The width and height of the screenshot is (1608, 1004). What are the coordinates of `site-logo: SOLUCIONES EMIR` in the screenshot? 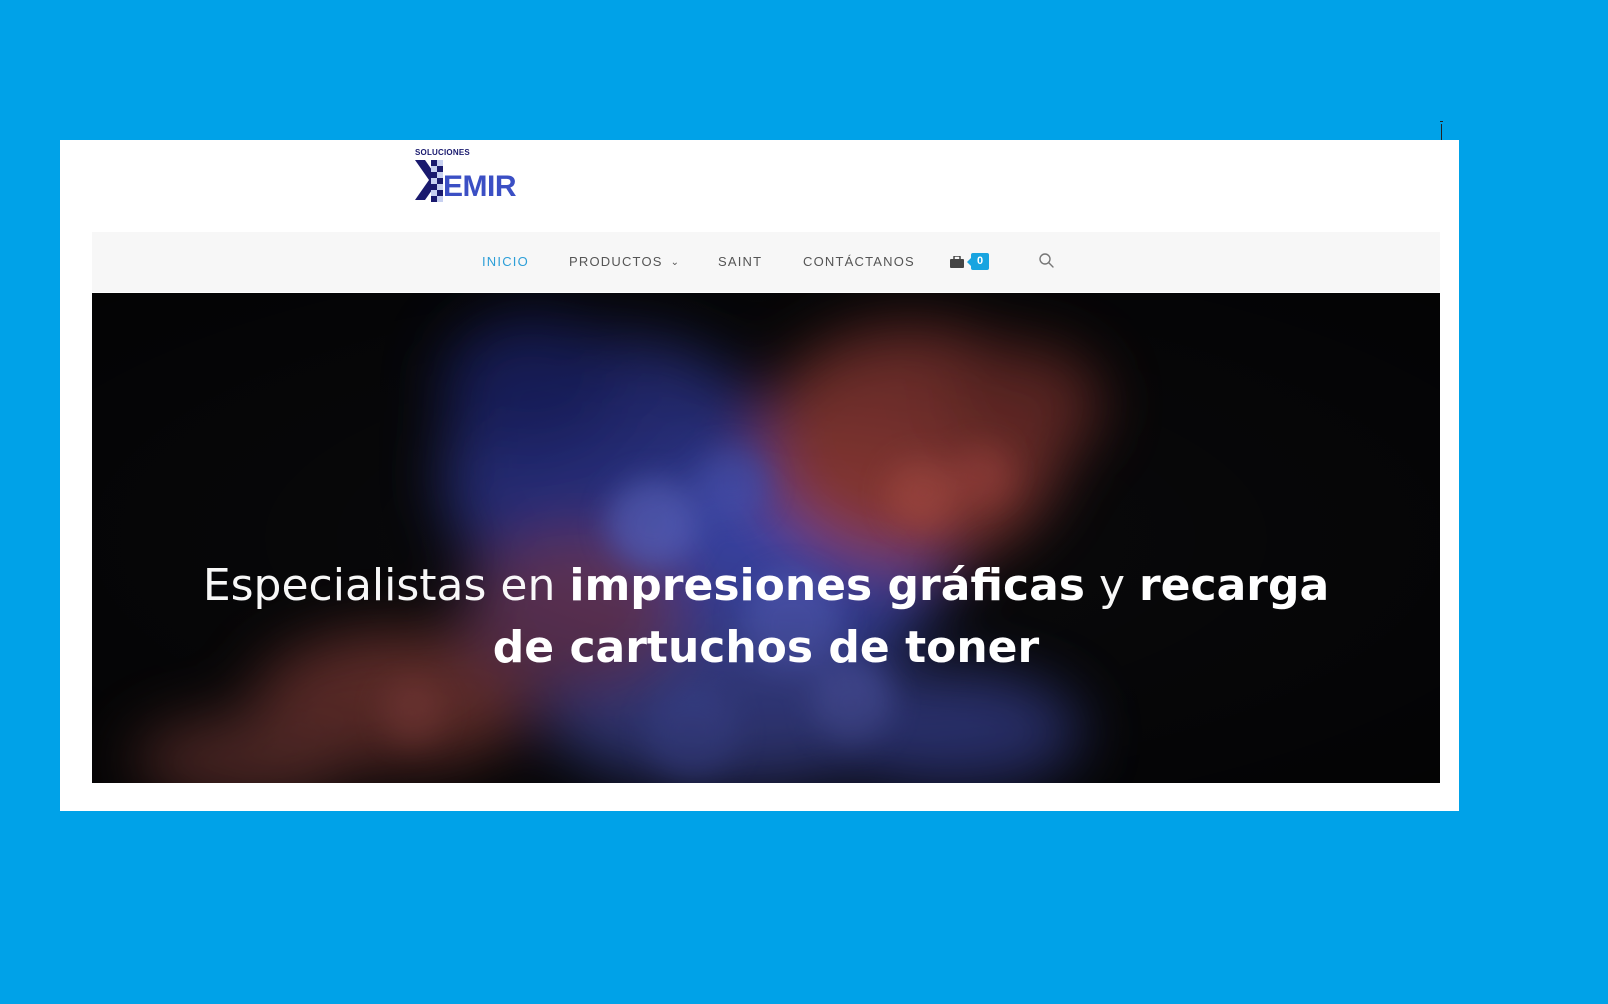 It's located at (475, 178).